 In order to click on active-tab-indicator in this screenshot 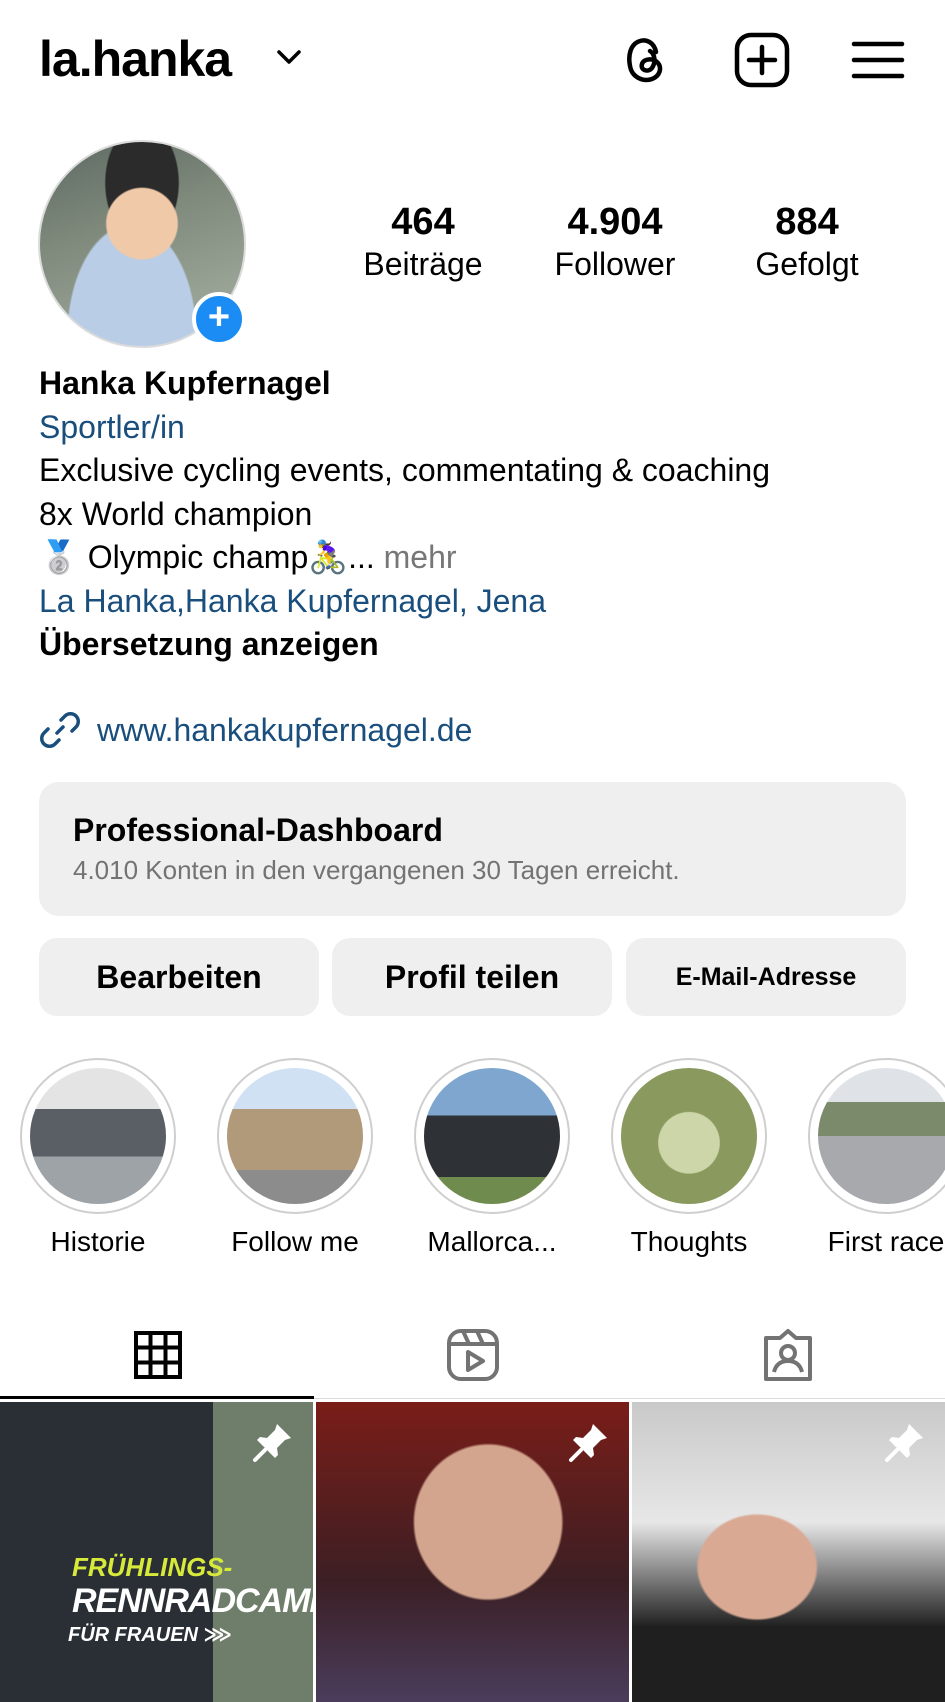, I will do `click(157, 1397)`.